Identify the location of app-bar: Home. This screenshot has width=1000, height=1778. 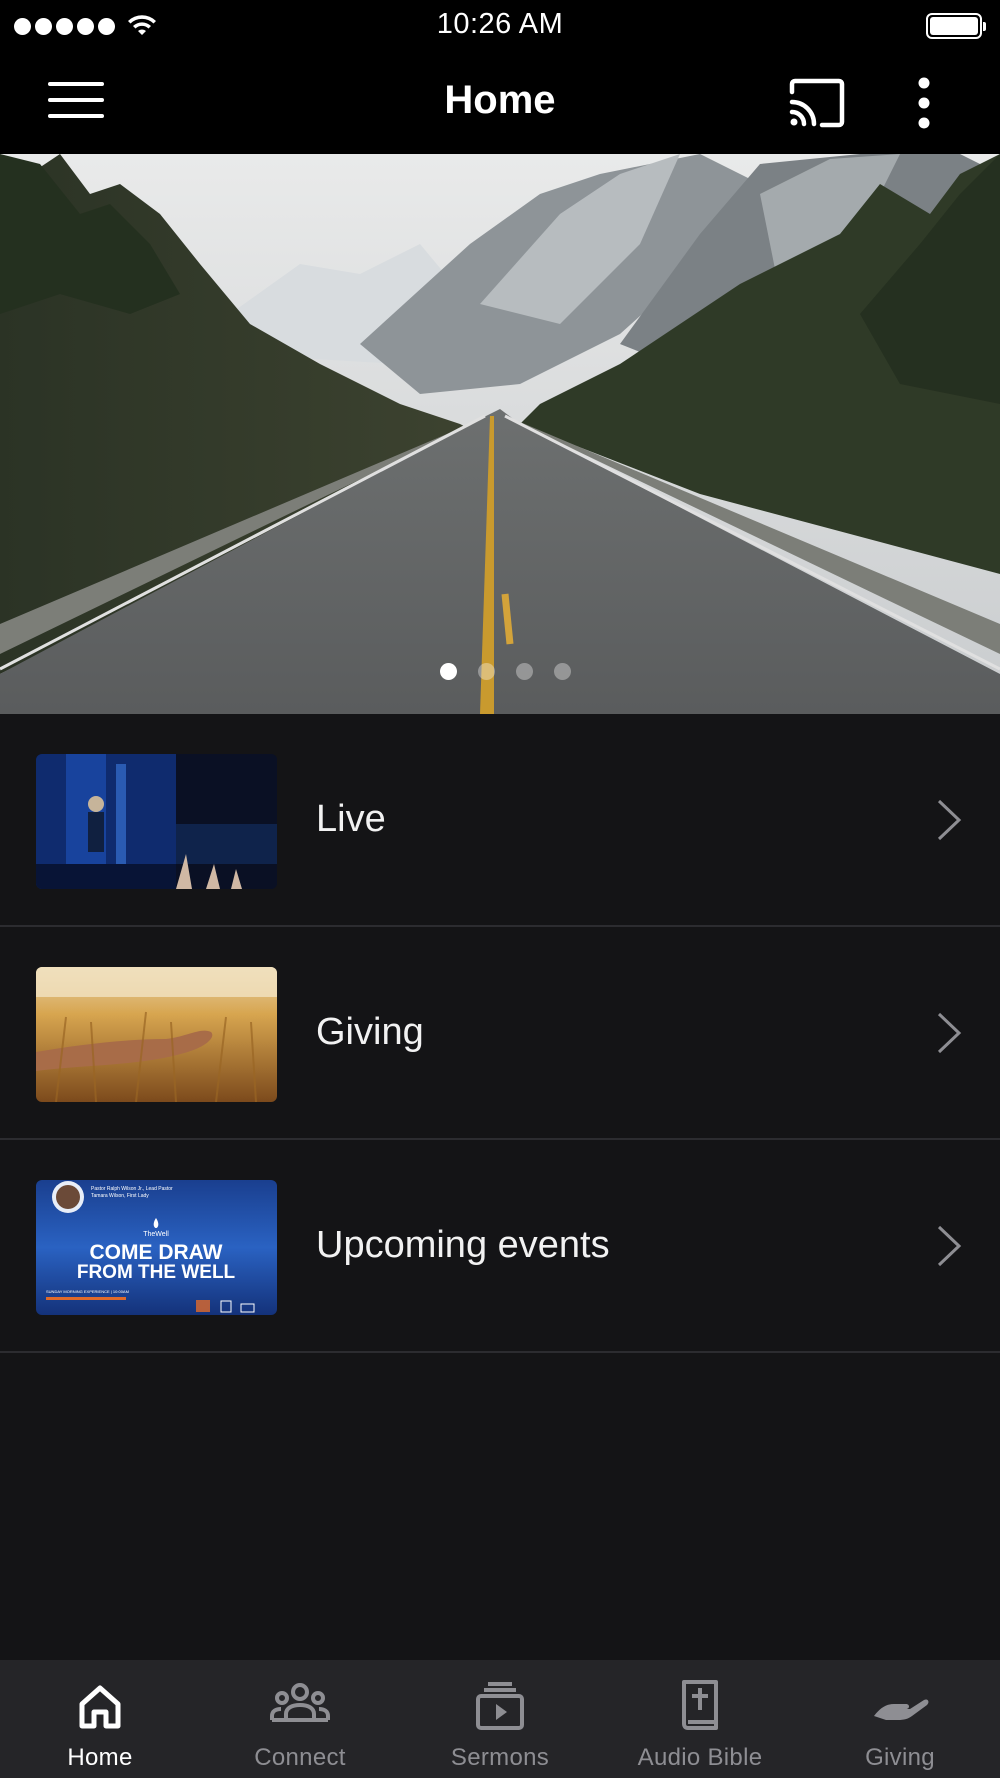
(500, 103).